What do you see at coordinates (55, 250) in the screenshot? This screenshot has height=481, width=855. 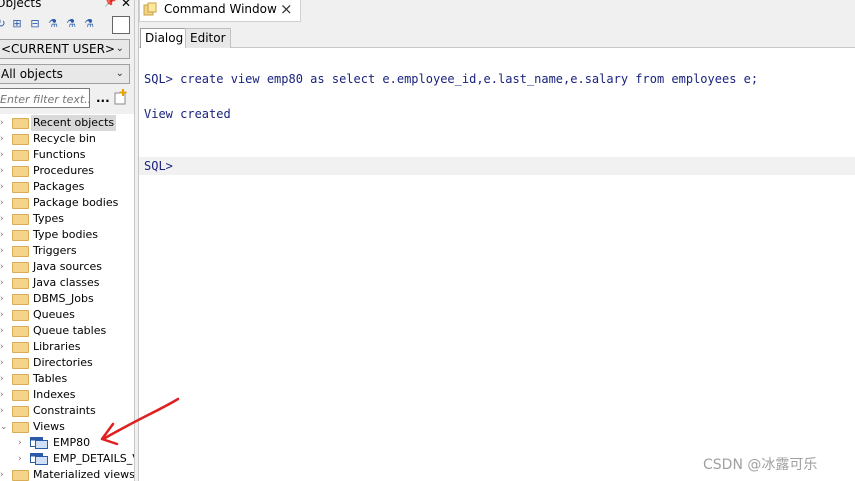 I see `tree-item-label: Triggers` at bounding box center [55, 250].